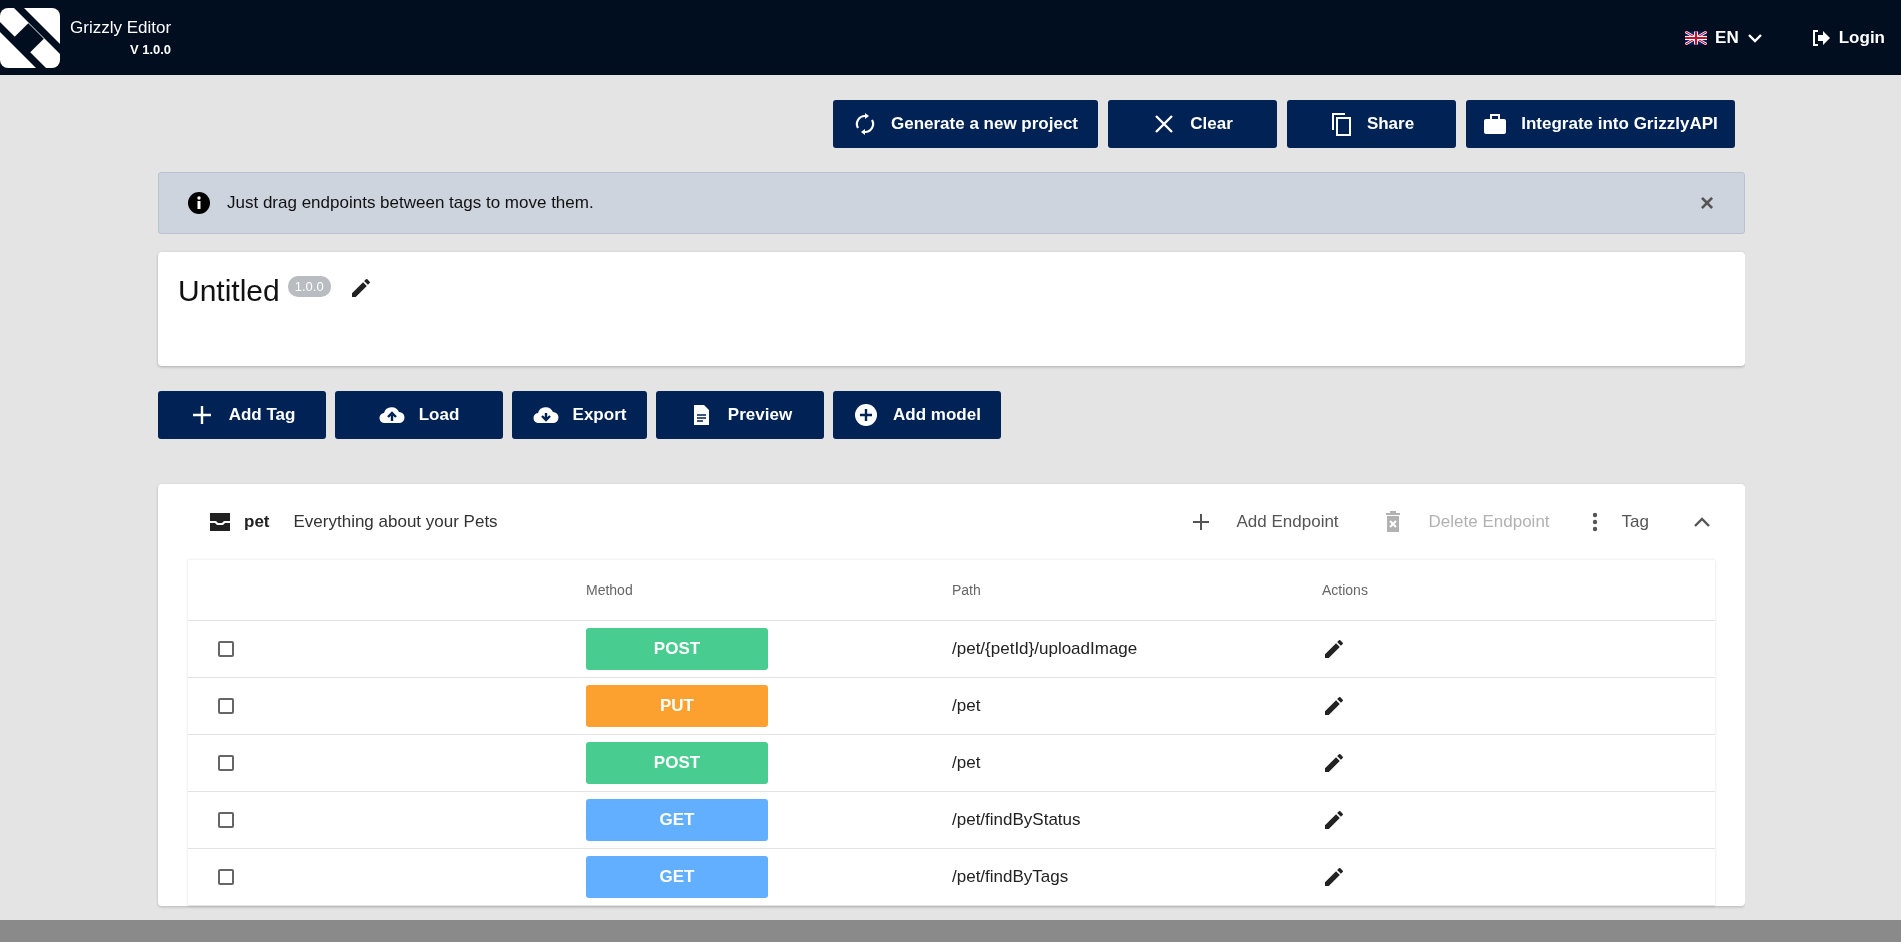 The height and width of the screenshot is (942, 1901). What do you see at coordinates (1345, 590) in the screenshot?
I see `column-header: Actions` at bounding box center [1345, 590].